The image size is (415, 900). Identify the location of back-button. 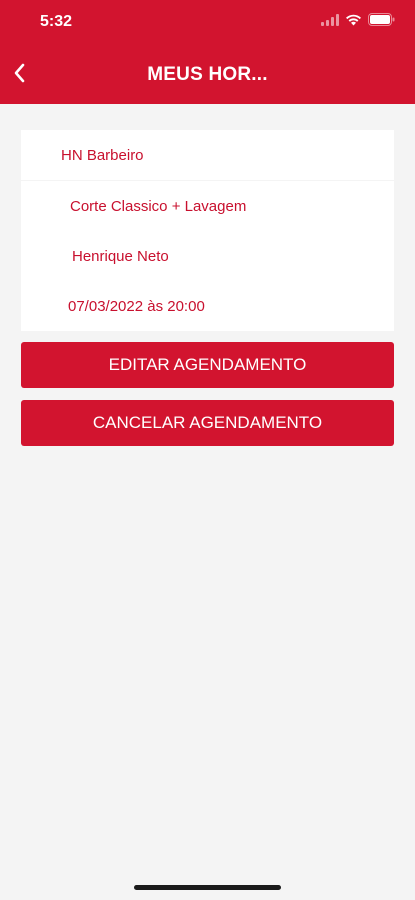
(19, 75).